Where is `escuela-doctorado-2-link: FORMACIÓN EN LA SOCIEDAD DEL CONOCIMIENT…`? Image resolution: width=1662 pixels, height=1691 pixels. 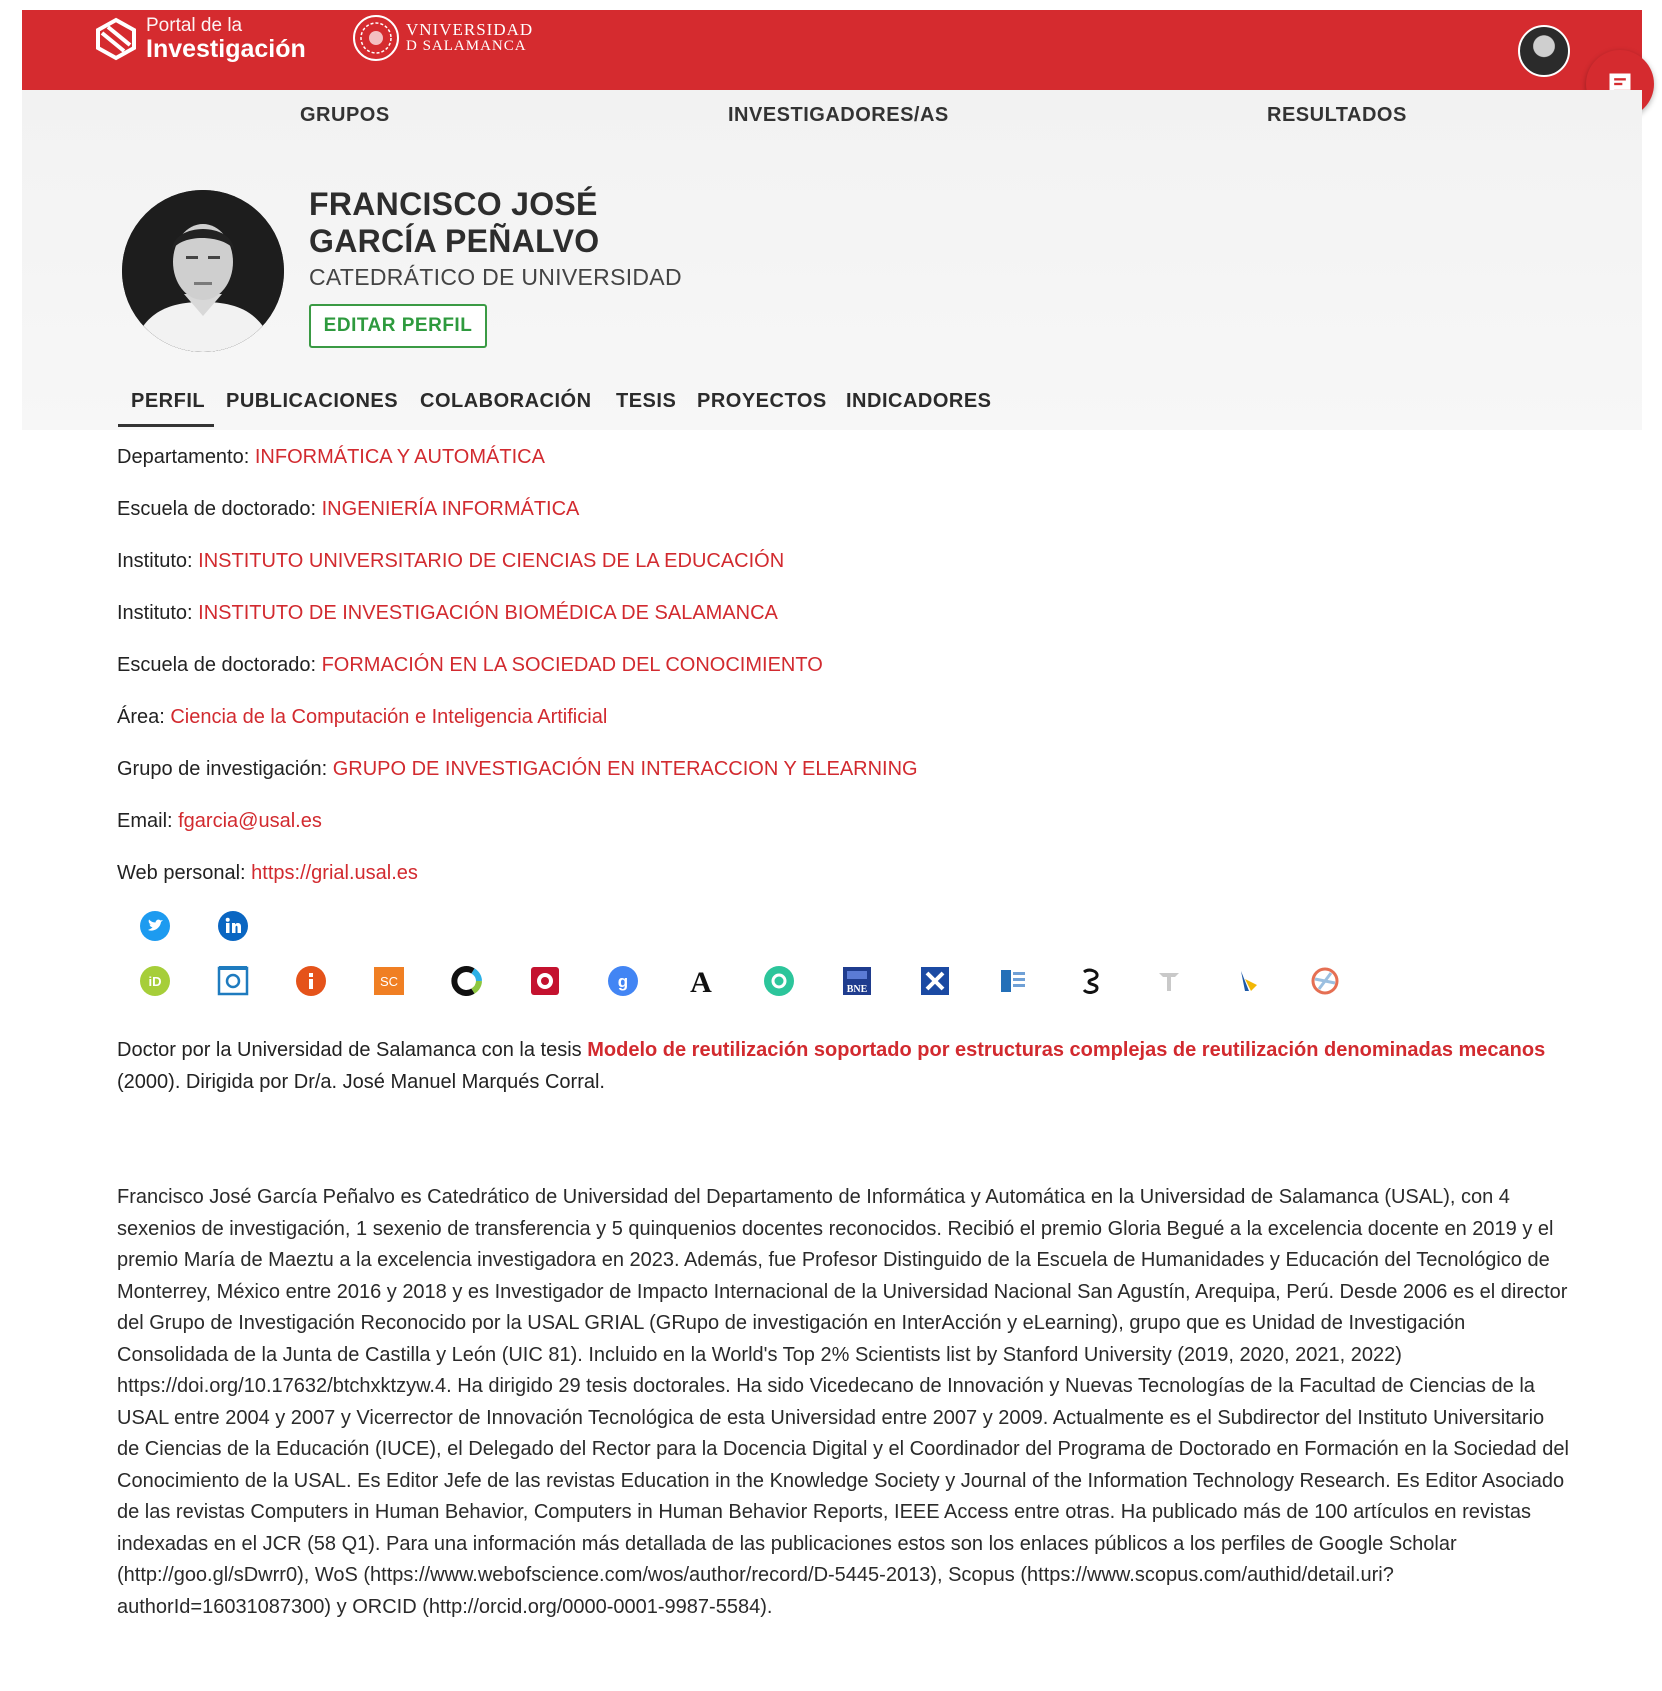
escuela-doctorado-2-link: FORMACIÓN EN LA SOCIEDAD DEL CONOCIMIENT… is located at coordinates (572, 665).